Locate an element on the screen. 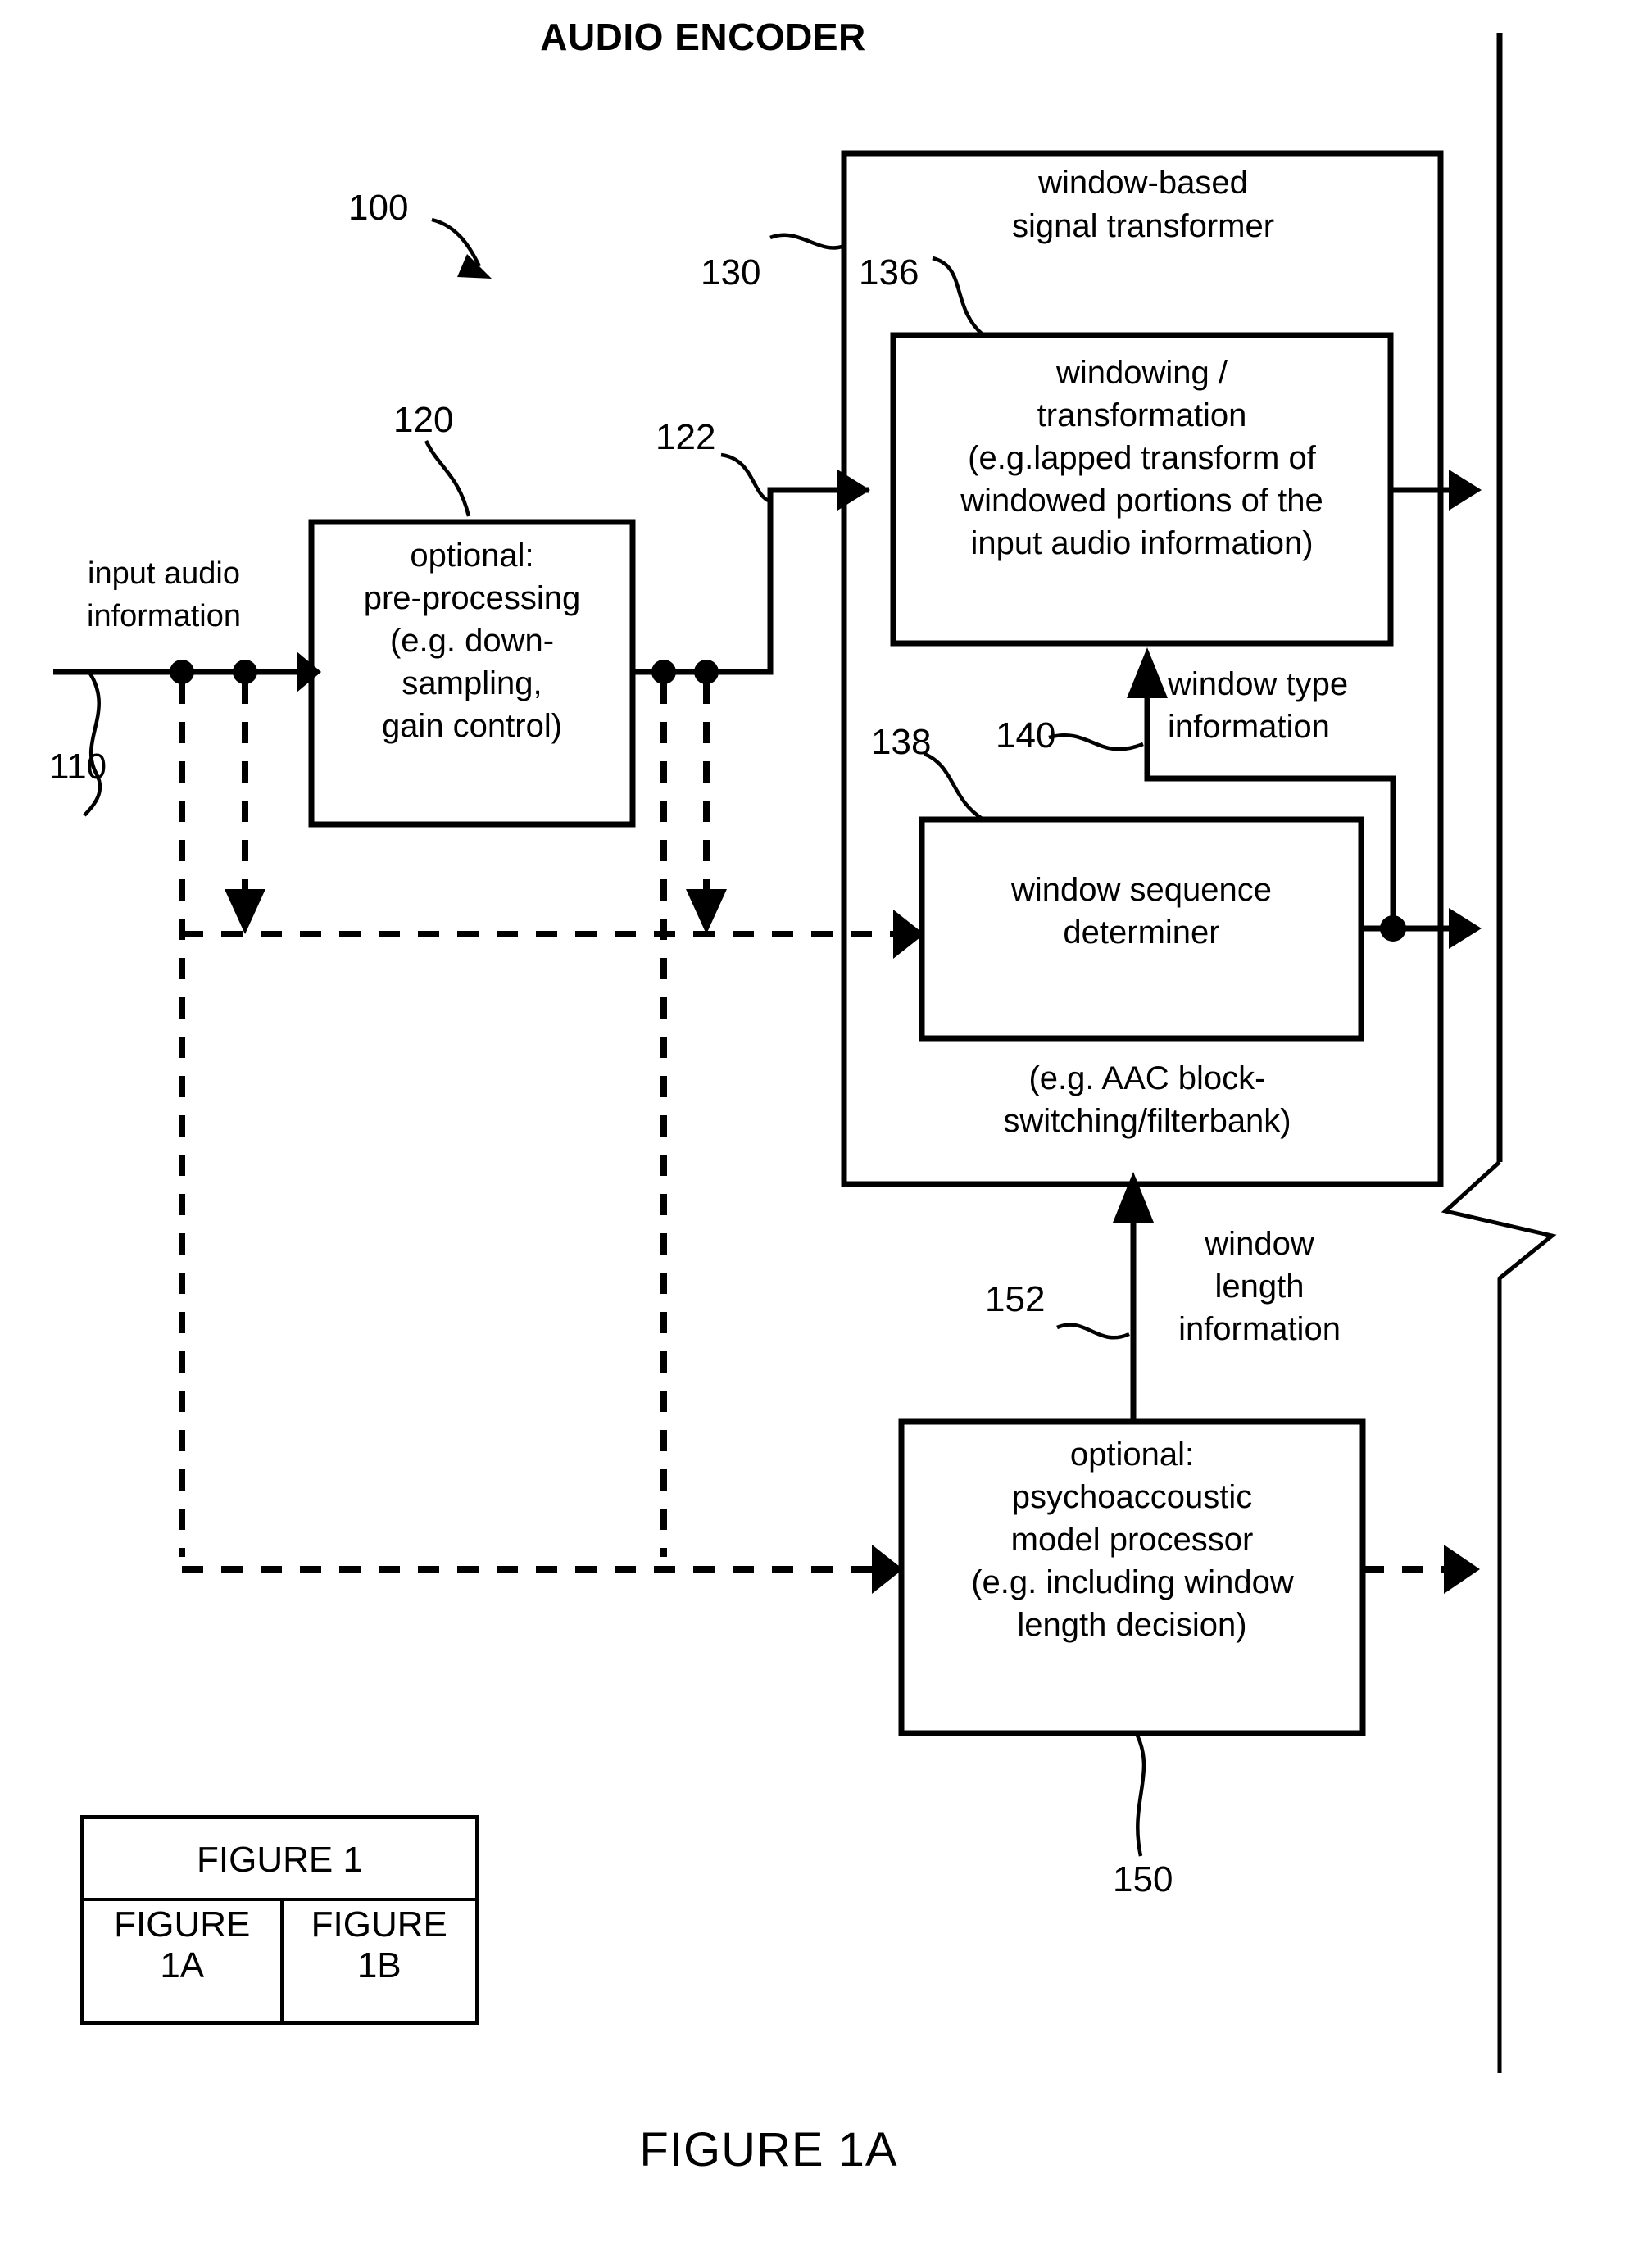 Image resolution: width=1652 pixels, height=2251 pixels. dashed-arrowhead-preproc-upper is located at coordinates (707, 911).